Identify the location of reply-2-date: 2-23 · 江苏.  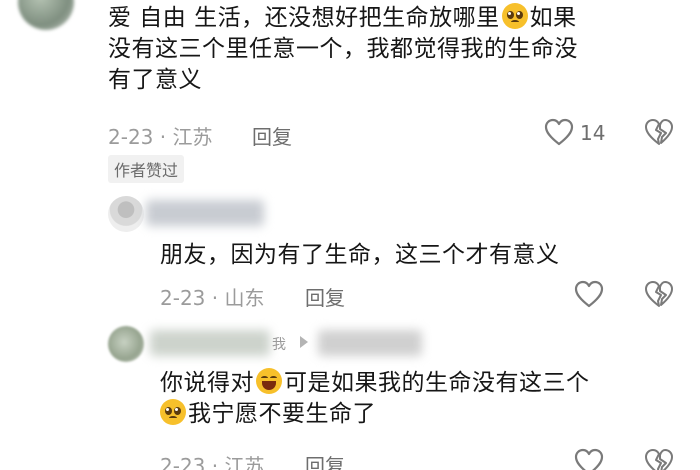
(212, 462).